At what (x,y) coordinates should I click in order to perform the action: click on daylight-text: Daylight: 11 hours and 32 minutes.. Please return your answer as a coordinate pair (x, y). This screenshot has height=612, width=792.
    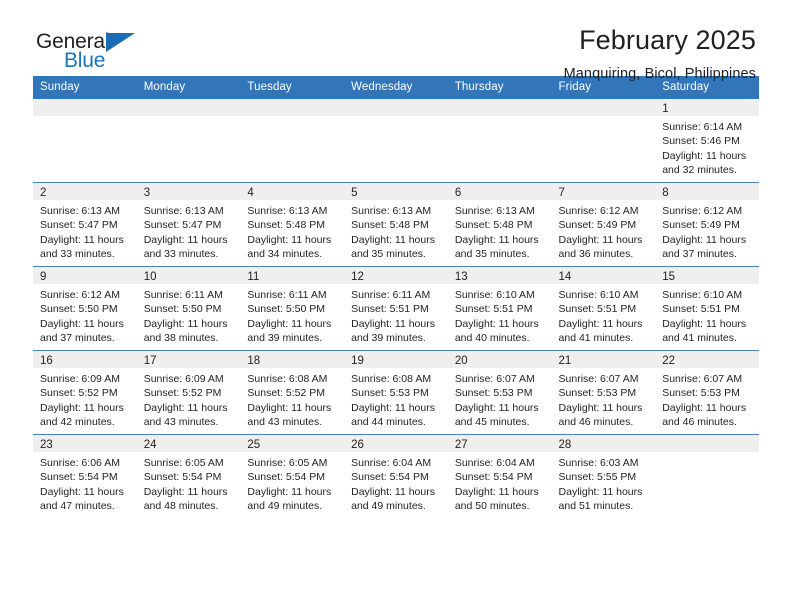
    Looking at the image, I should click on (704, 163).